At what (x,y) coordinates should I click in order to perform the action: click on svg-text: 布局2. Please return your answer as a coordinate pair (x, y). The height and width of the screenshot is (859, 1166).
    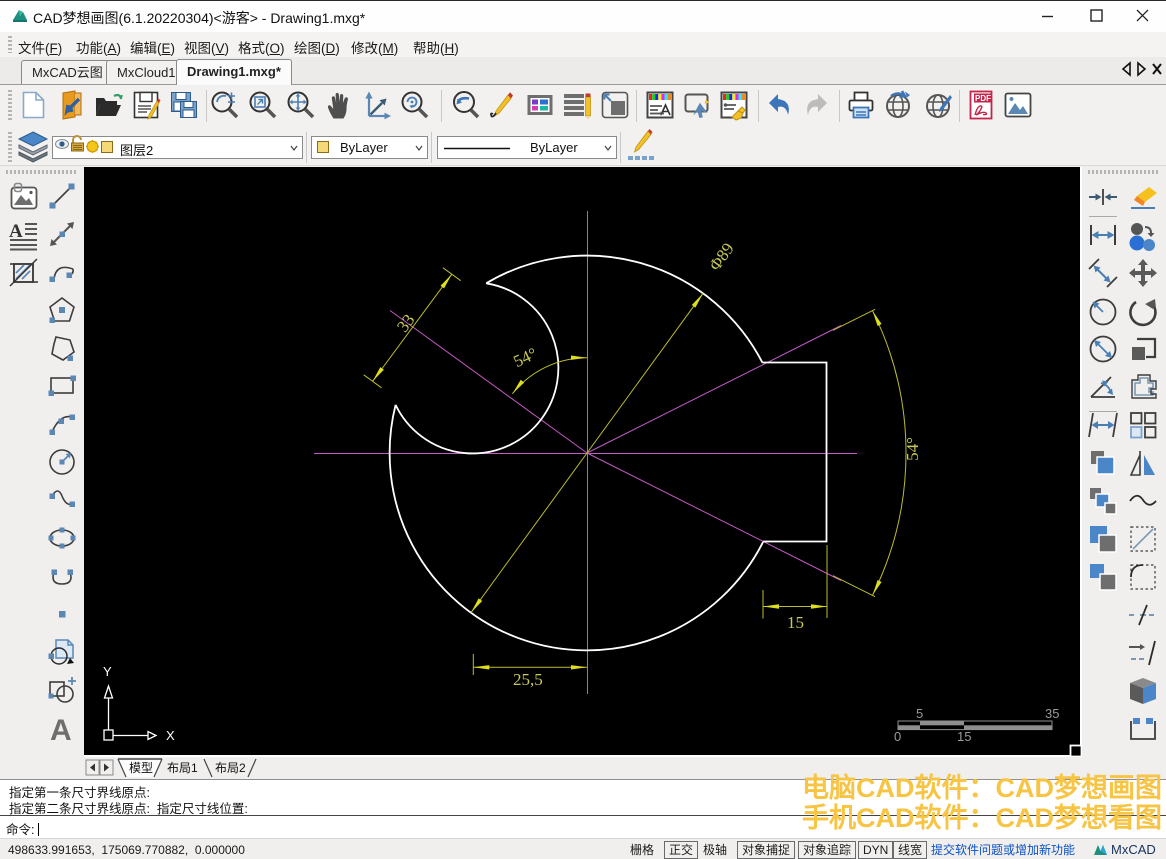
    Looking at the image, I should click on (230, 768).